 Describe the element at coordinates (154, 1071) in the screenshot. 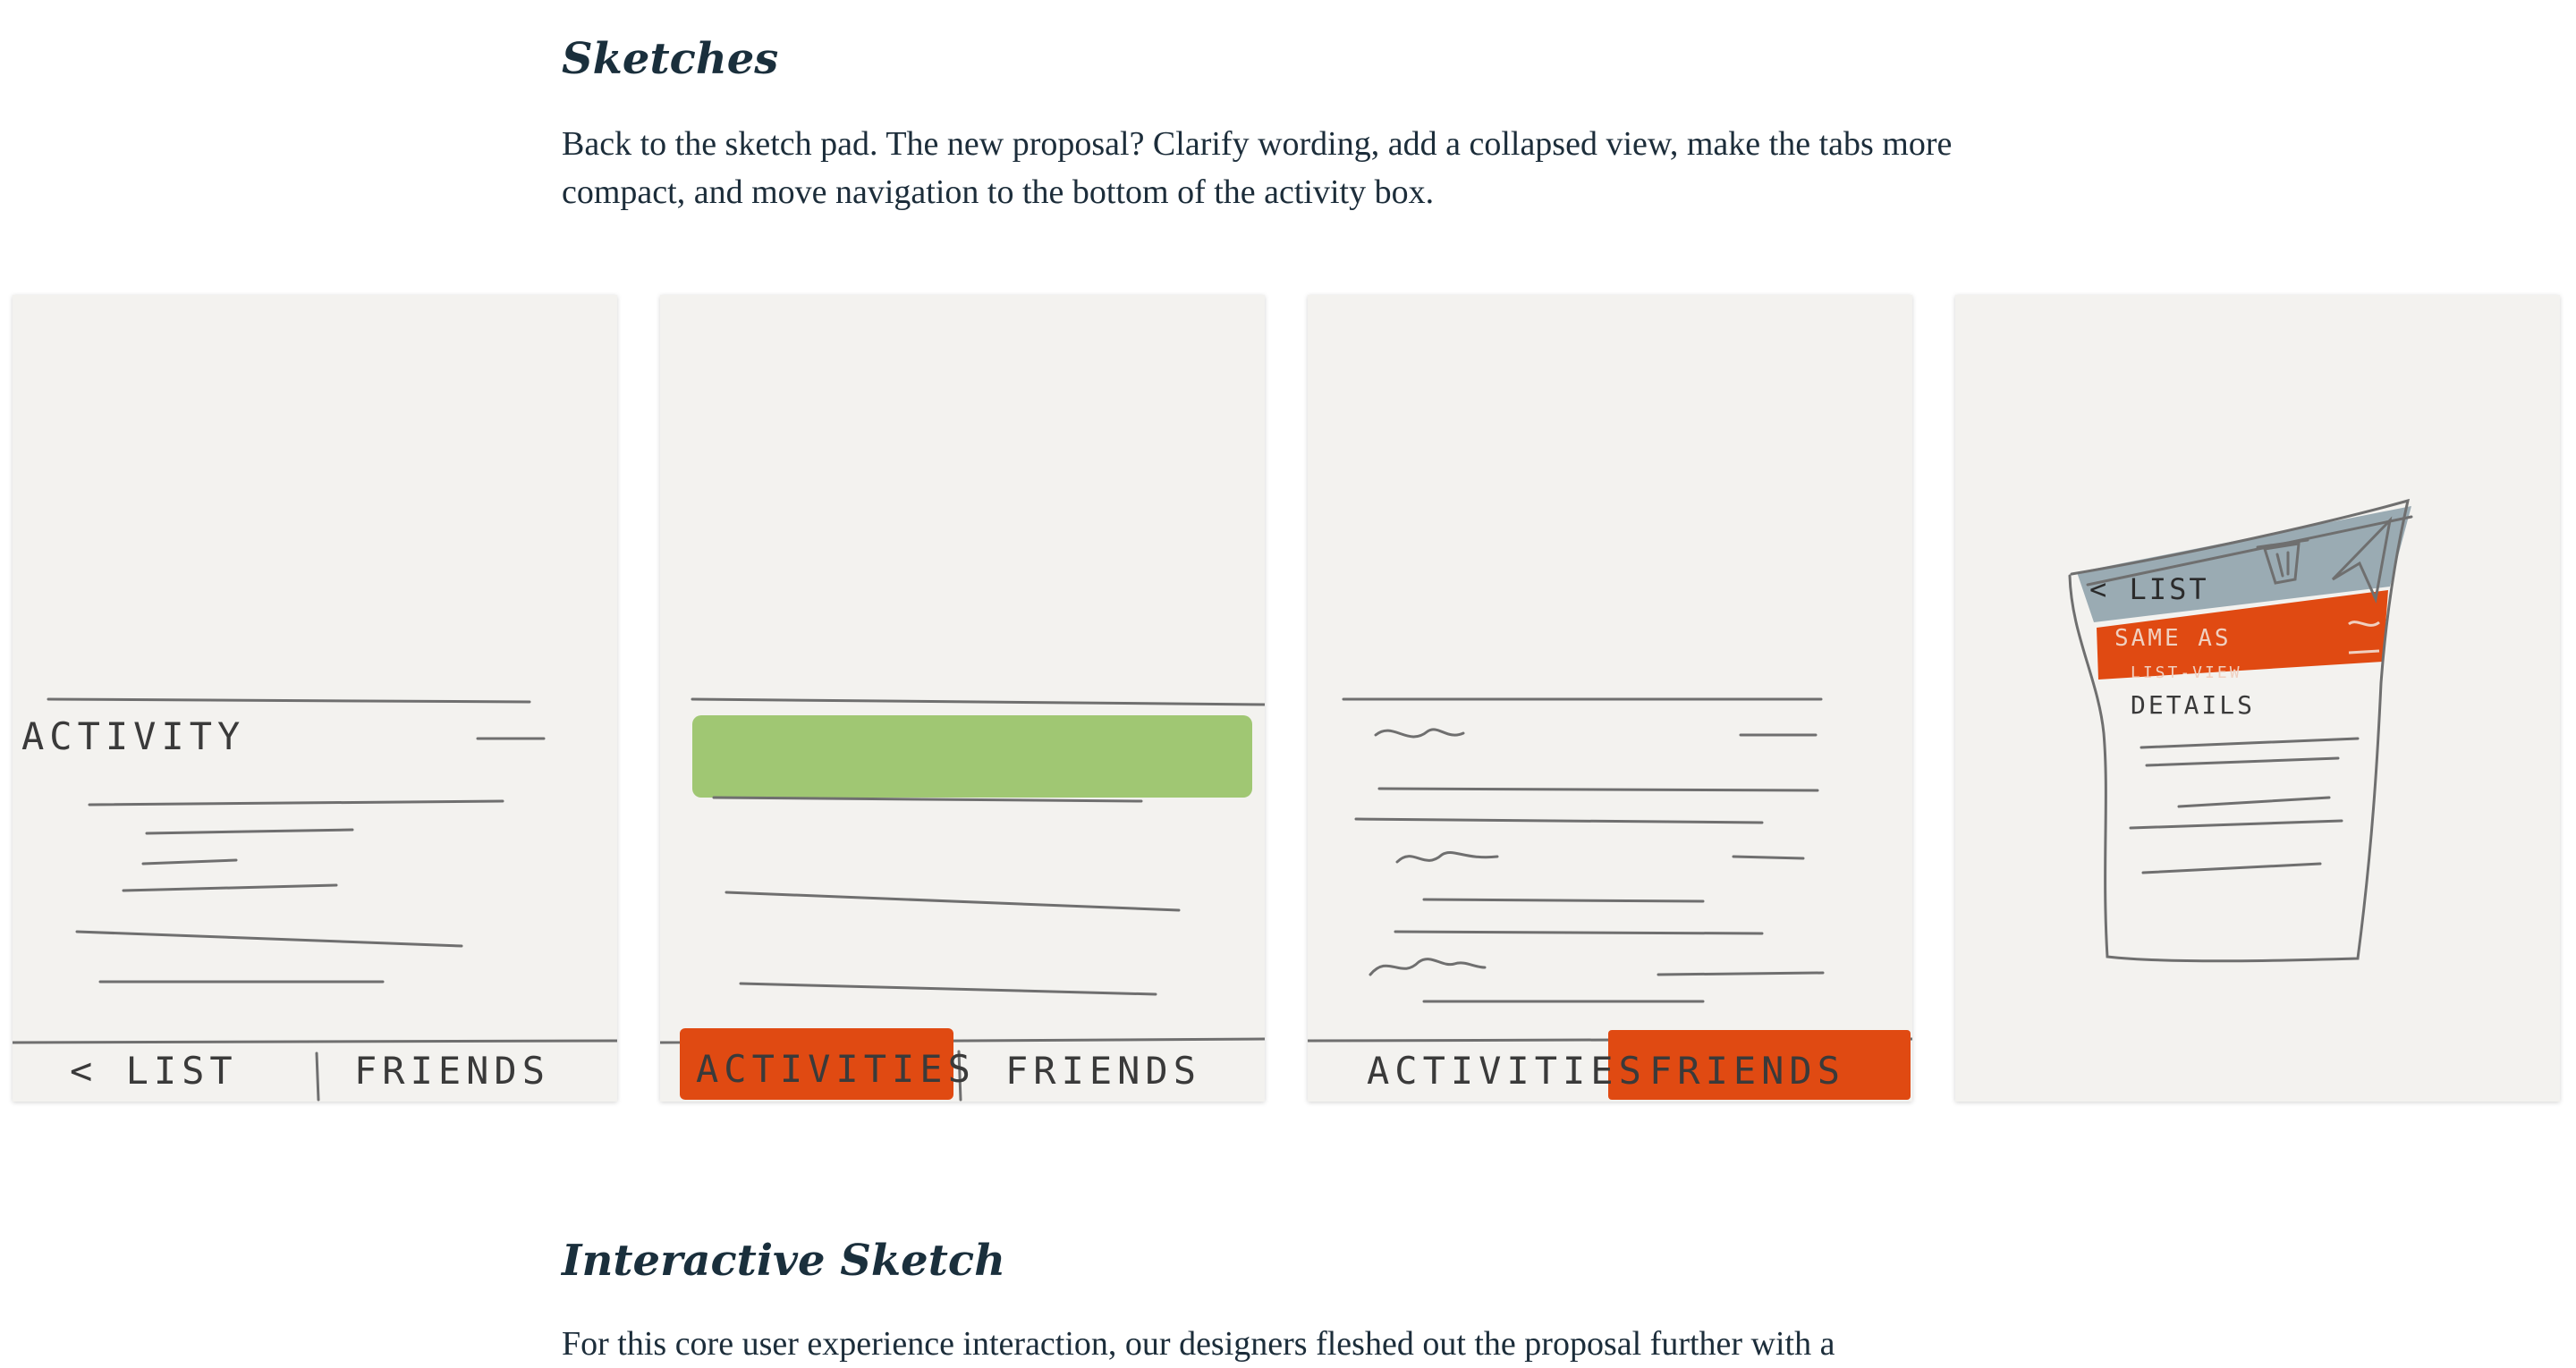

I see `sketch-1-tab-list: < LIST` at that location.